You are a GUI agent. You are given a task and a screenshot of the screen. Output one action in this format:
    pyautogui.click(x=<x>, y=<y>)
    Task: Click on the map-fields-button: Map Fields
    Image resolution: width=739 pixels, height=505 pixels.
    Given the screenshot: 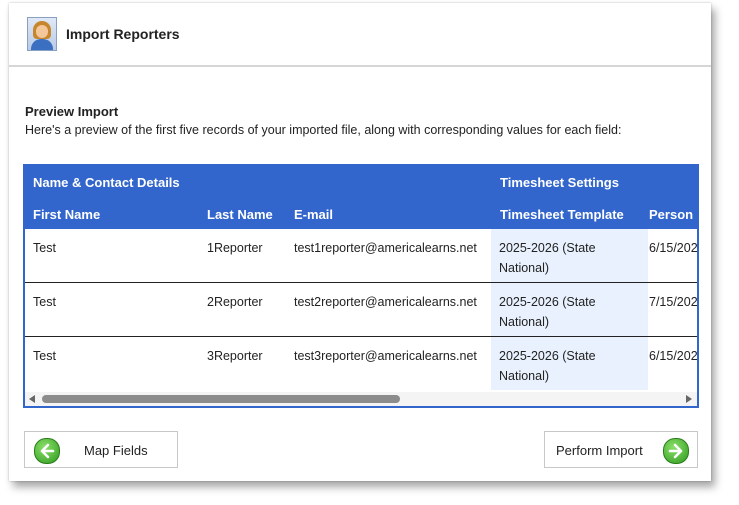 What is the action you would take?
    pyautogui.click(x=101, y=449)
    